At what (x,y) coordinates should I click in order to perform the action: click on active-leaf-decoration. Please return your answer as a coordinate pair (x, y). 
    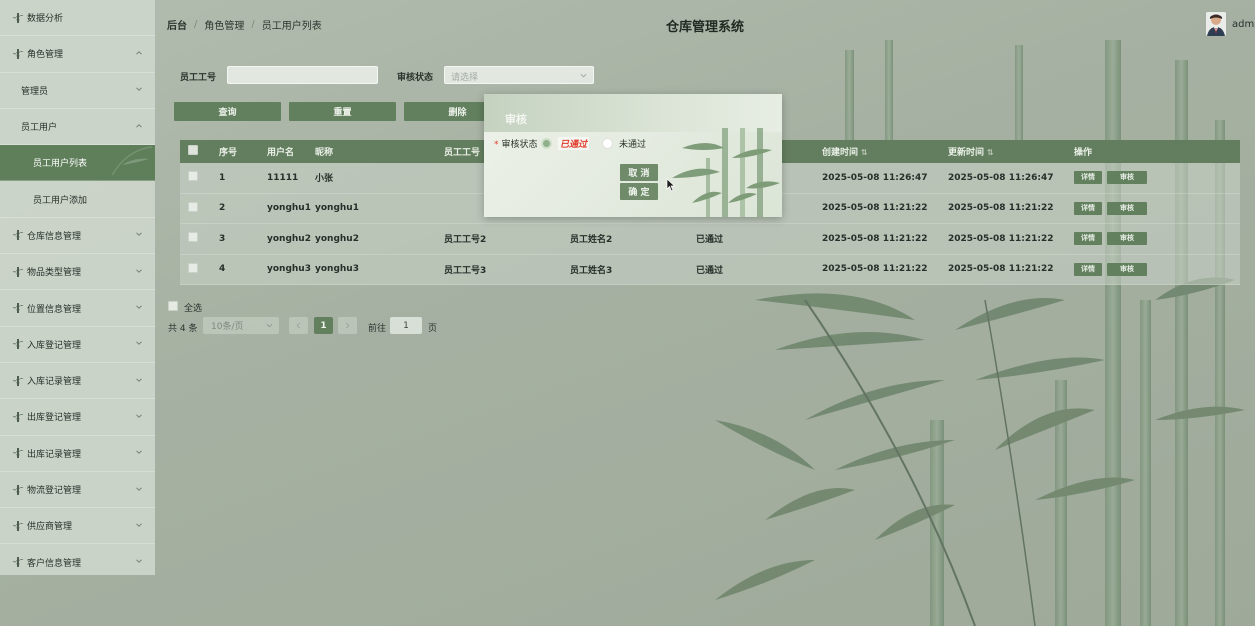
    Looking at the image, I should click on (131, 162).